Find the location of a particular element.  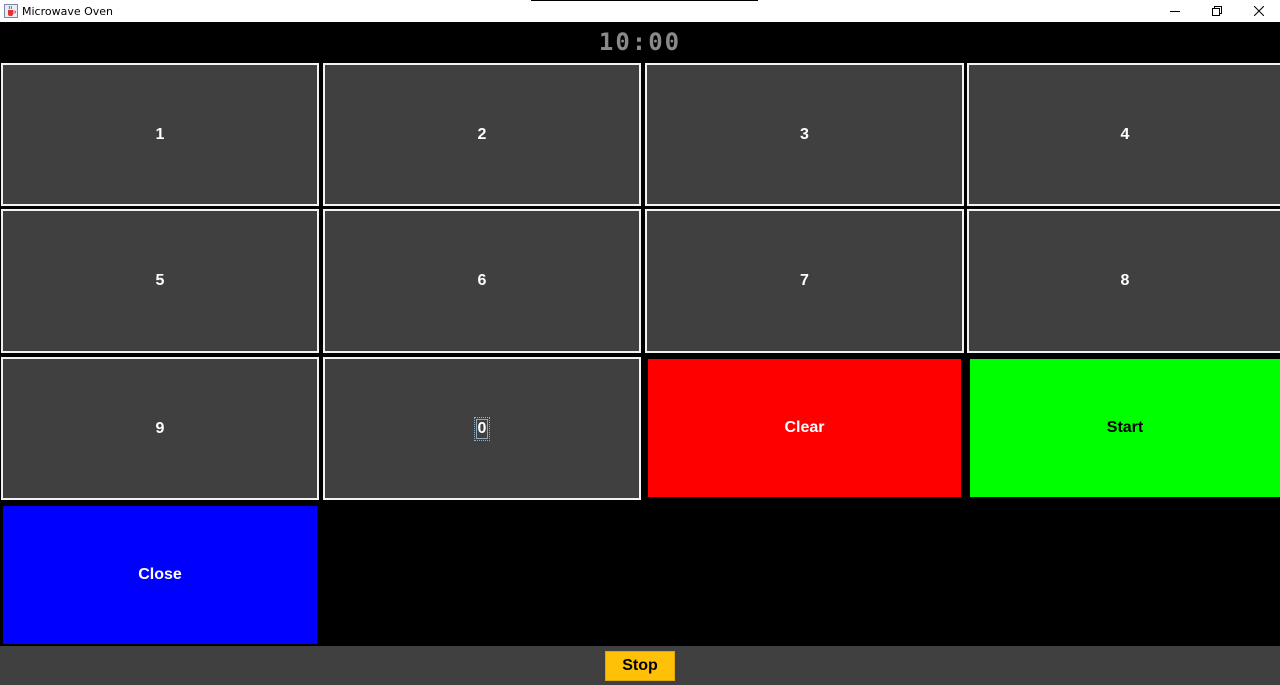

digit-label: 7 is located at coordinates (804, 280).